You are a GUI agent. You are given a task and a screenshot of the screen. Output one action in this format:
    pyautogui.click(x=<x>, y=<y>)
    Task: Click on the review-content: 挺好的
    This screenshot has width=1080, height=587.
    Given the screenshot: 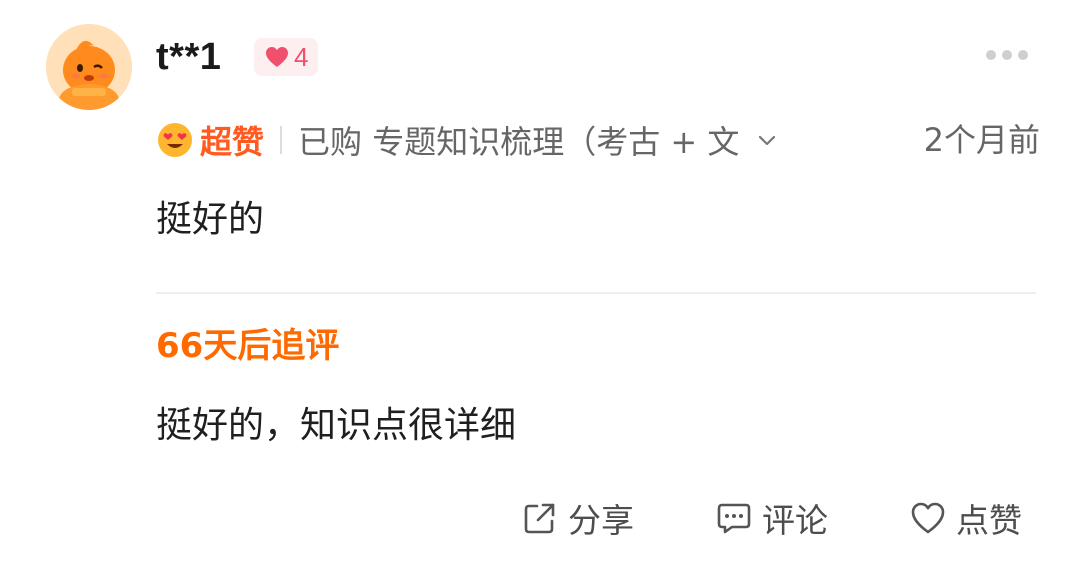 What is the action you would take?
    pyautogui.click(x=210, y=219)
    